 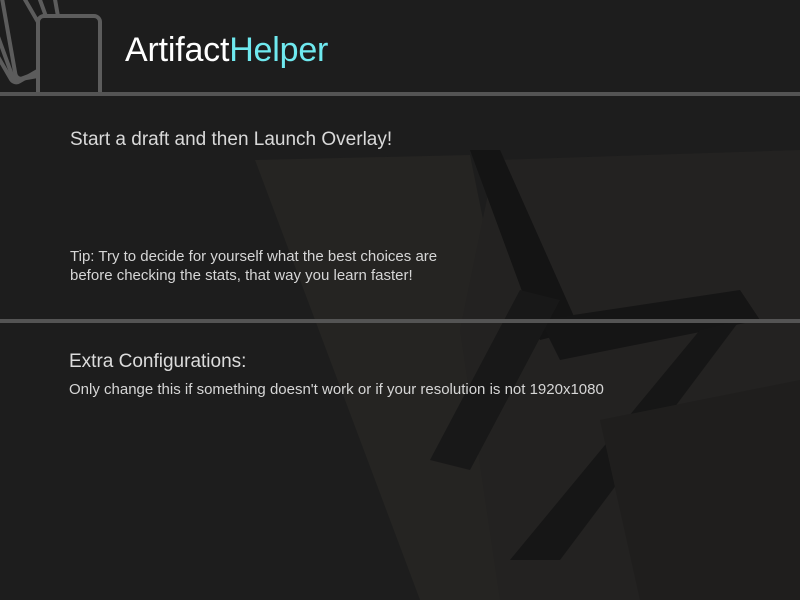 I want to click on app-title-part2: Helper, so click(x=279, y=50).